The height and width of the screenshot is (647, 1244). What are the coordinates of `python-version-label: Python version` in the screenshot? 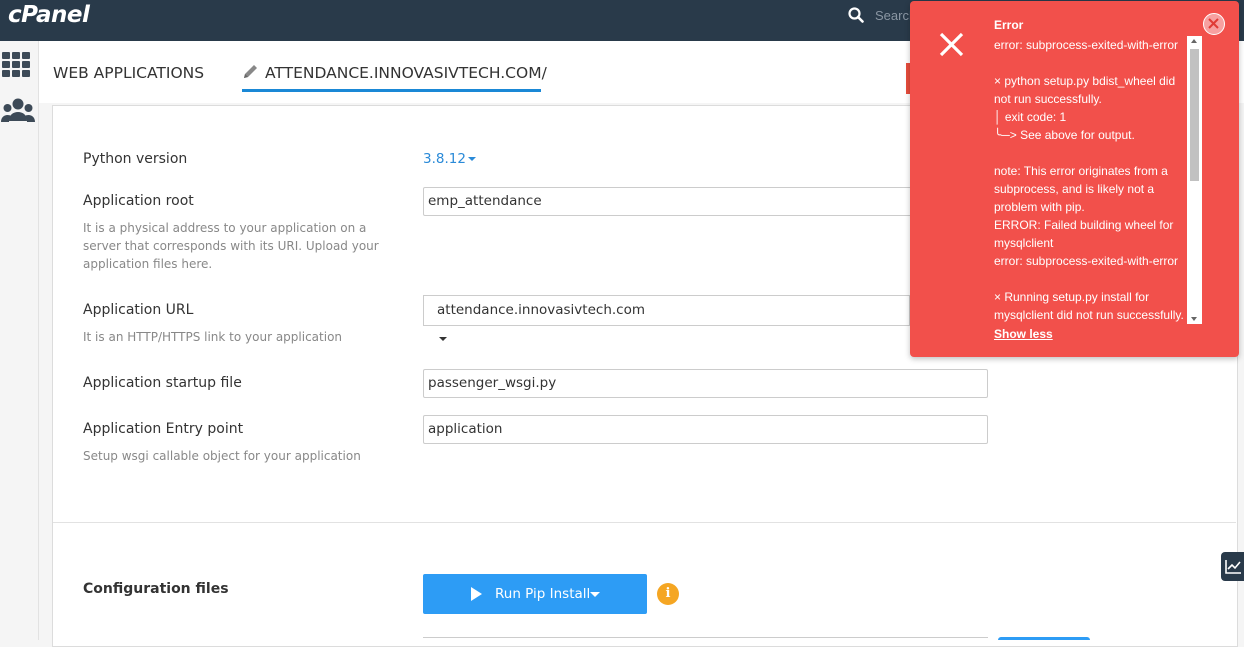 It's located at (135, 159).